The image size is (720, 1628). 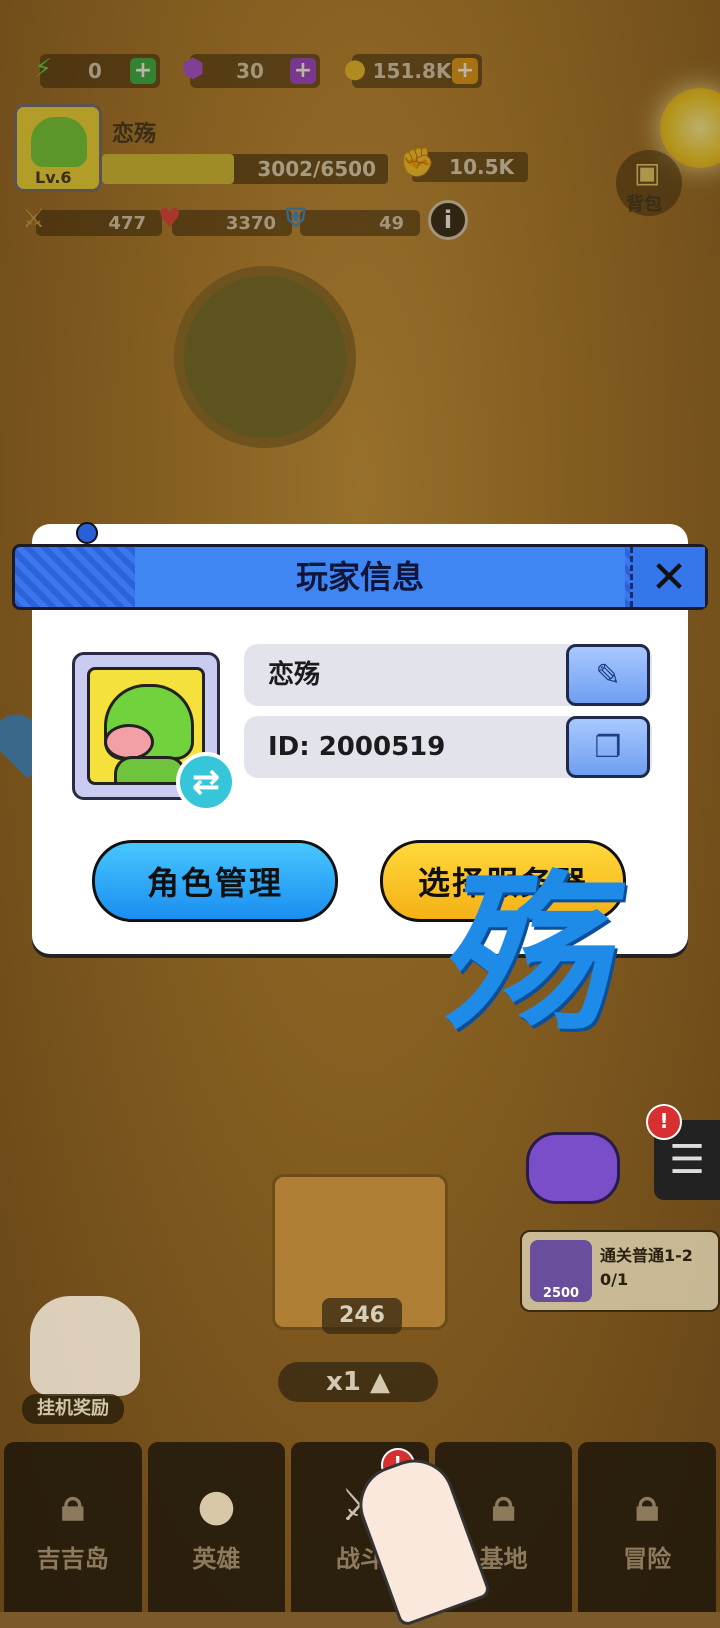 I want to click on edit-name-button: ✎, so click(x=608, y=675).